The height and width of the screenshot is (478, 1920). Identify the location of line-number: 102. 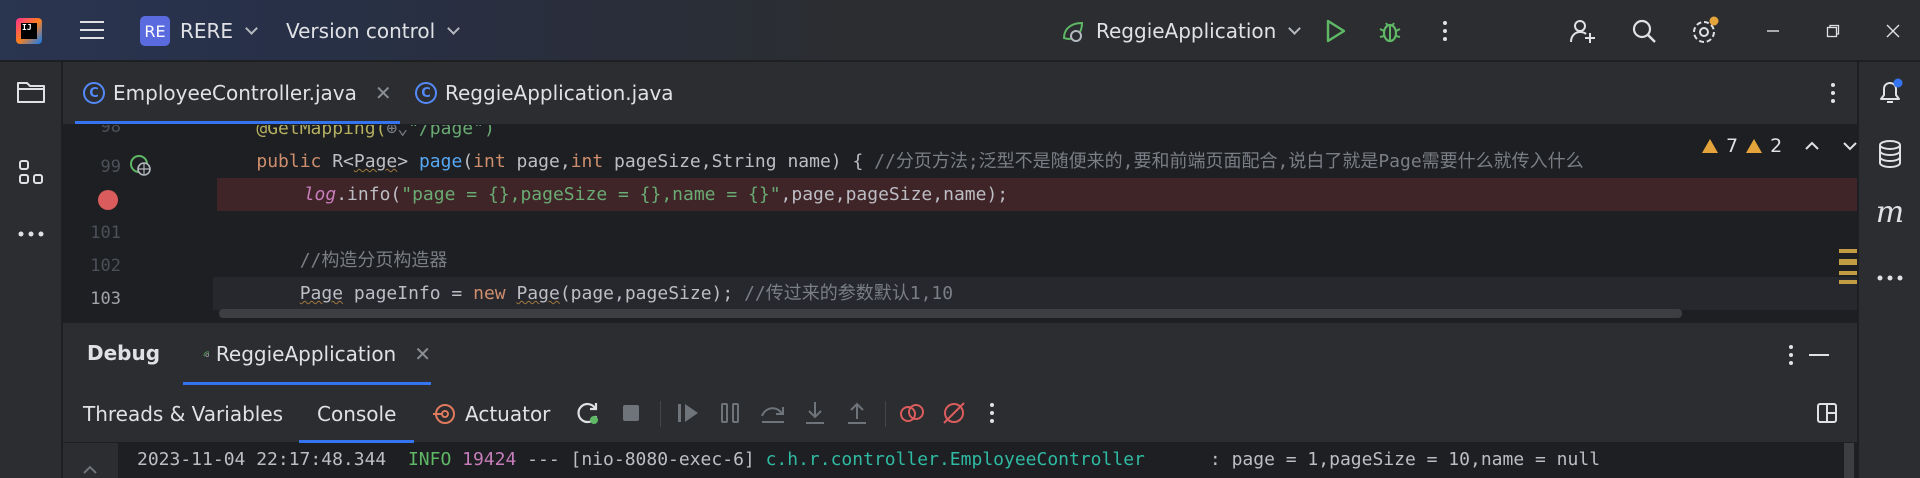
(105, 266).